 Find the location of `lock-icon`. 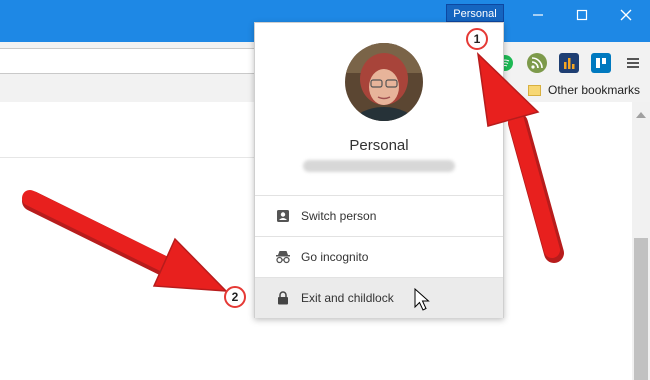

lock-icon is located at coordinates (283, 298).